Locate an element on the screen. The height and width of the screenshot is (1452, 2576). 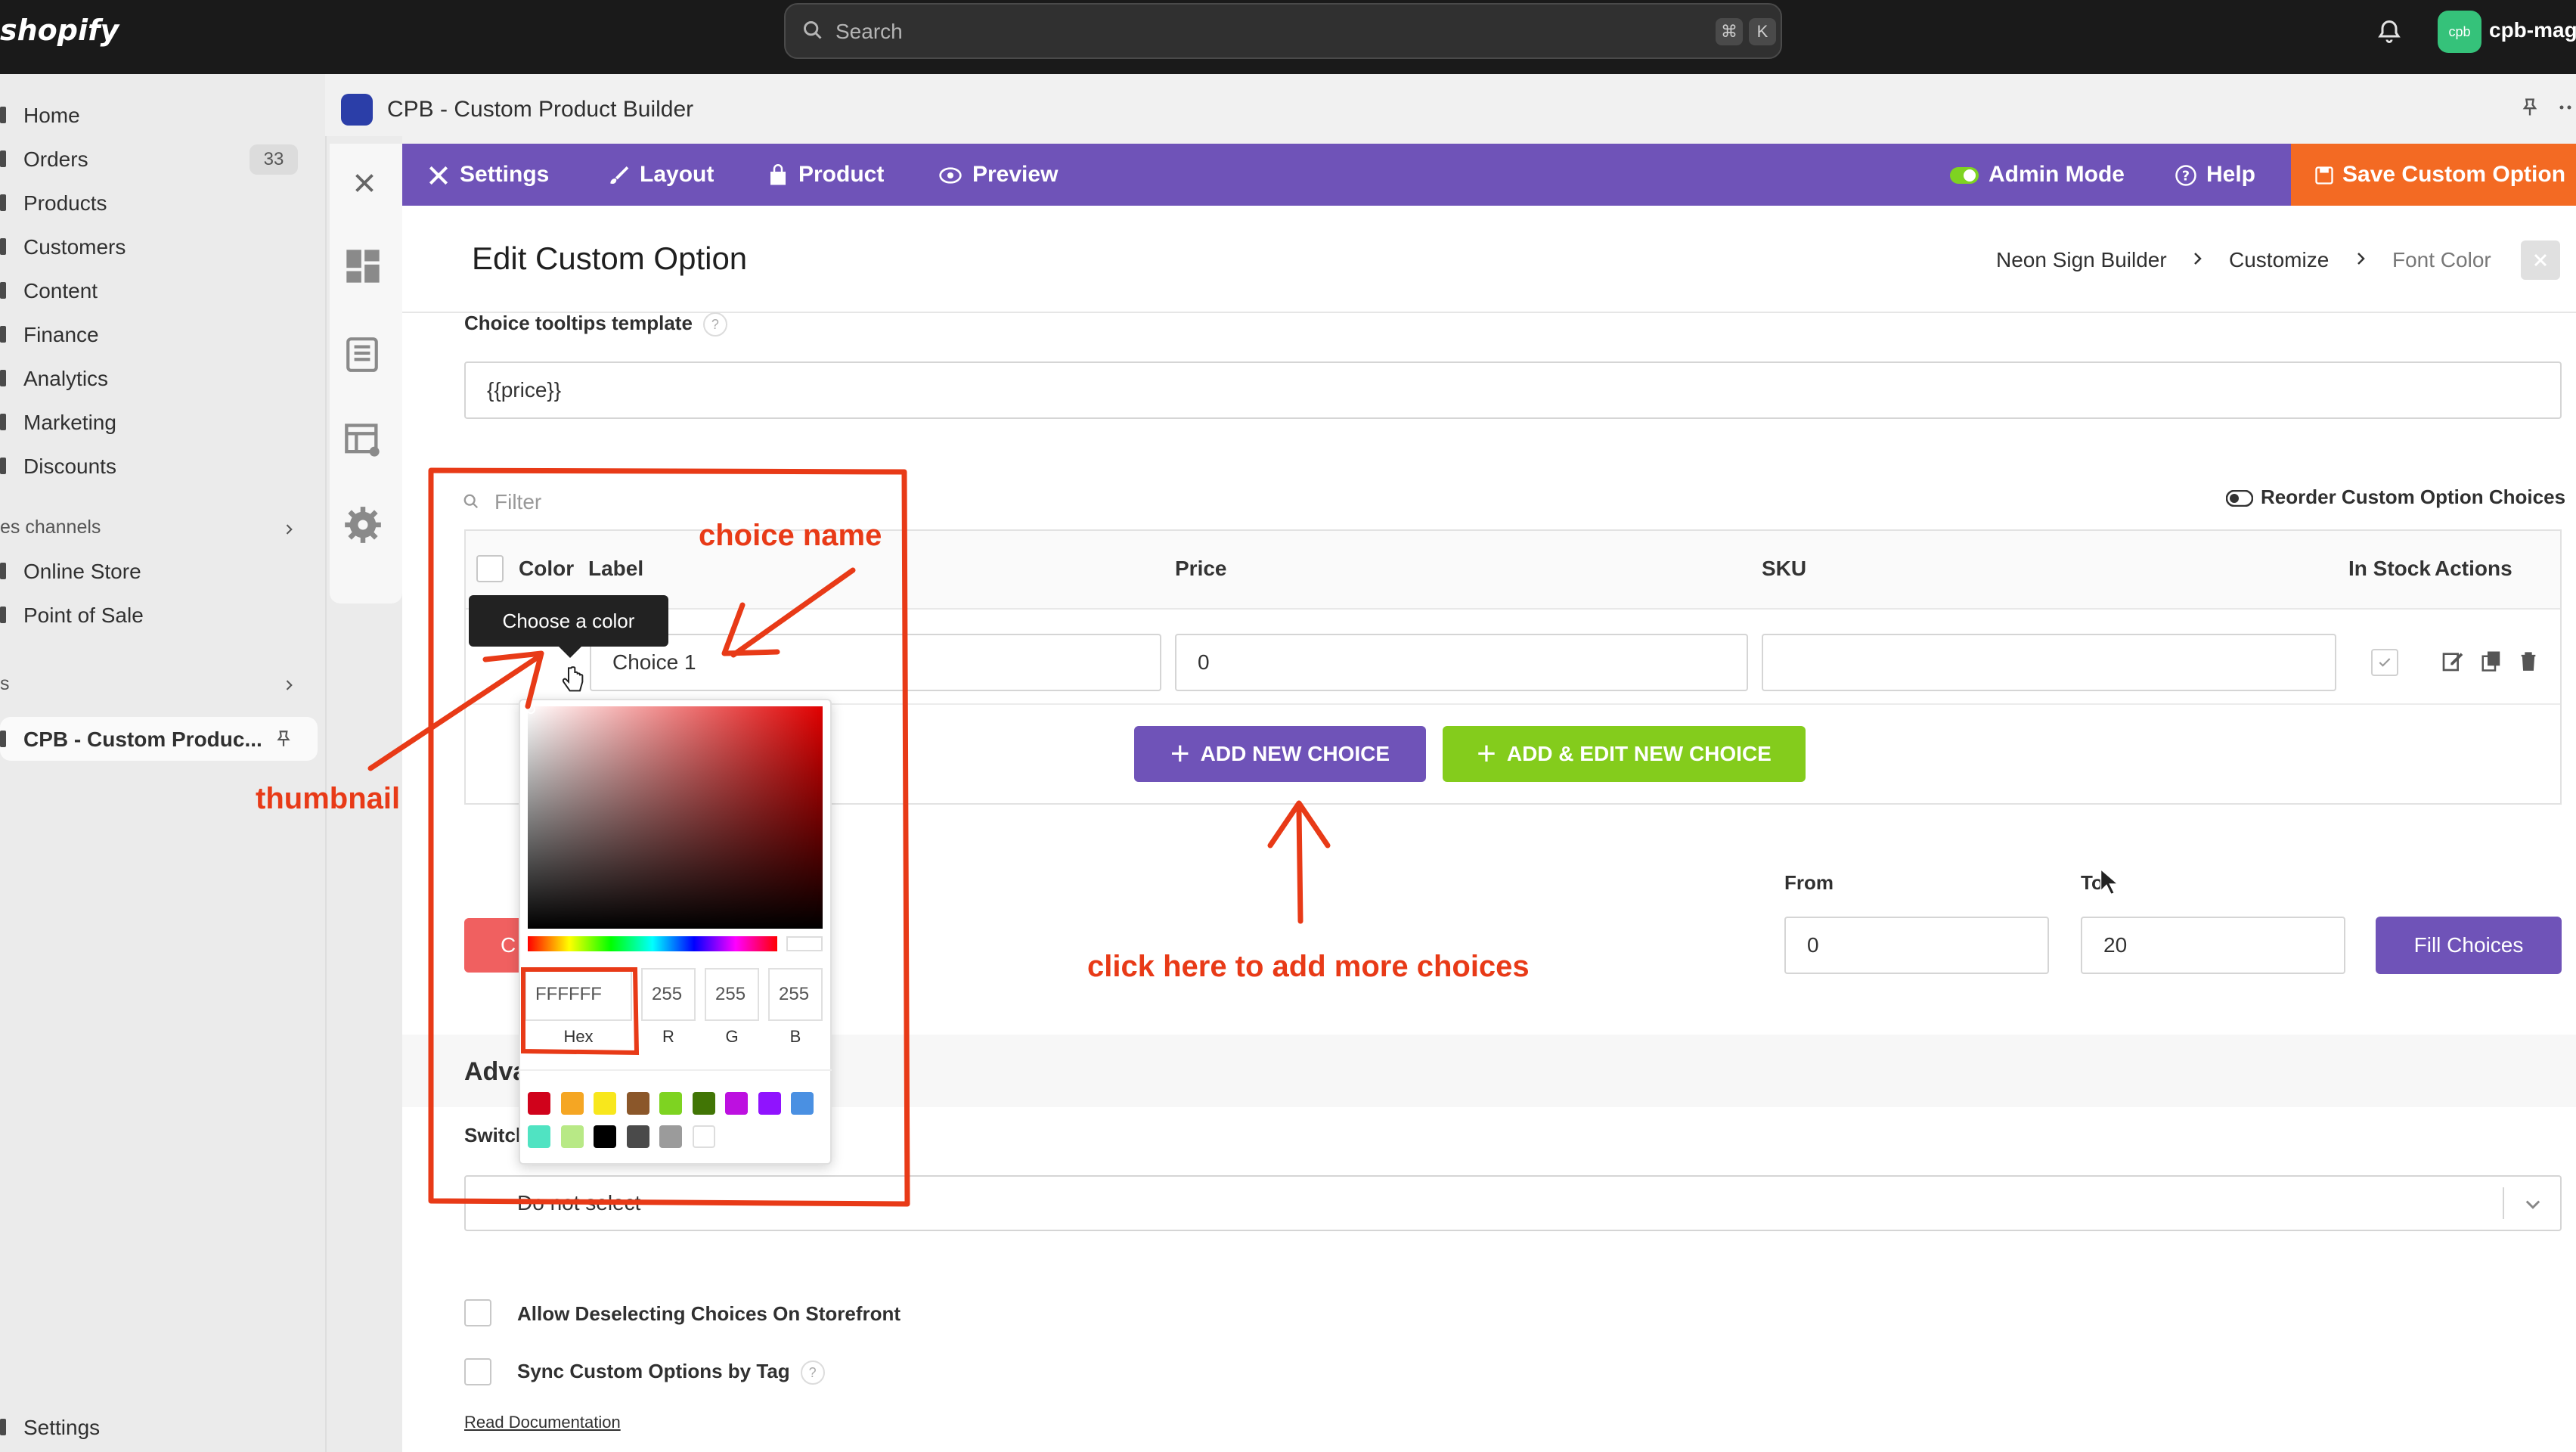
sync-by-tag-checkbox is located at coordinates (477, 1371).